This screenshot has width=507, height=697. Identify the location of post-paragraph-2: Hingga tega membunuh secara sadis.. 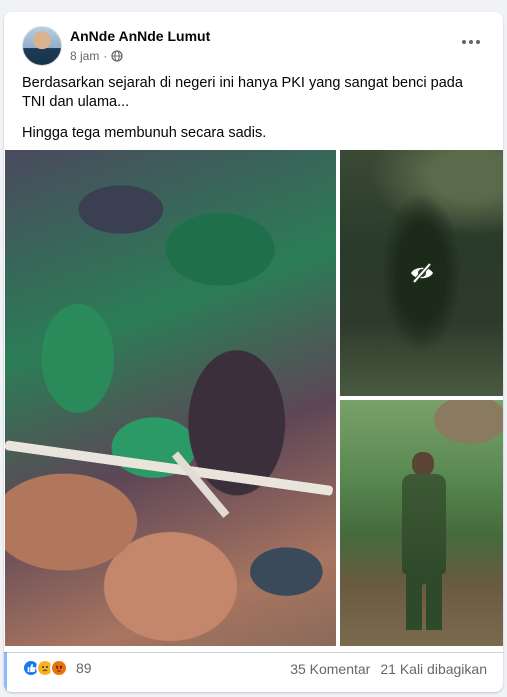
(144, 133).